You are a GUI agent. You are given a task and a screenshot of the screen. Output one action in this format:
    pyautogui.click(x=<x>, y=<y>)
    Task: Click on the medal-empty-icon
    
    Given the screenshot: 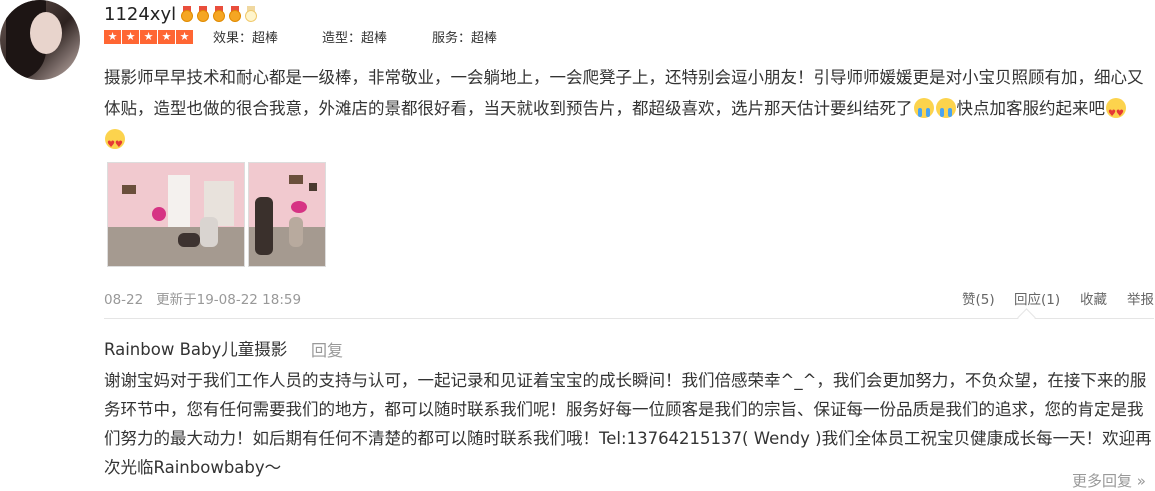 What is the action you would take?
    pyautogui.click(x=251, y=14)
    